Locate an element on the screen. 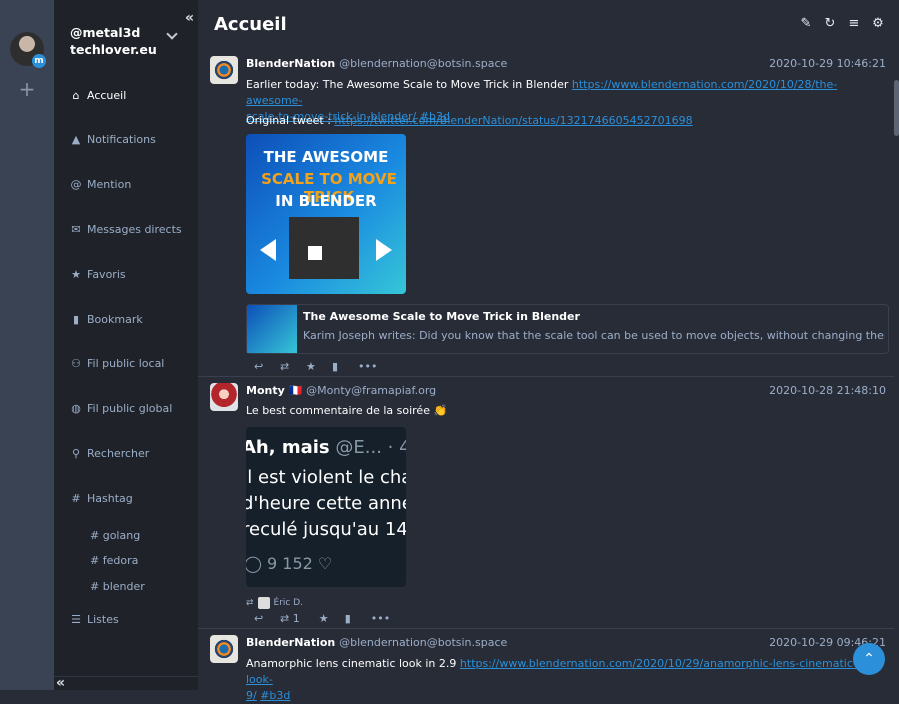 The height and width of the screenshot is (704, 899). menu-item-mention: @ Mention is located at coordinates (101, 184).